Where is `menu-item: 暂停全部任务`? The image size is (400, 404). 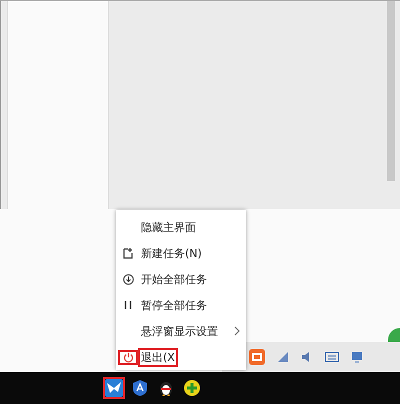 menu-item: 暂停全部任务 is located at coordinates (174, 305).